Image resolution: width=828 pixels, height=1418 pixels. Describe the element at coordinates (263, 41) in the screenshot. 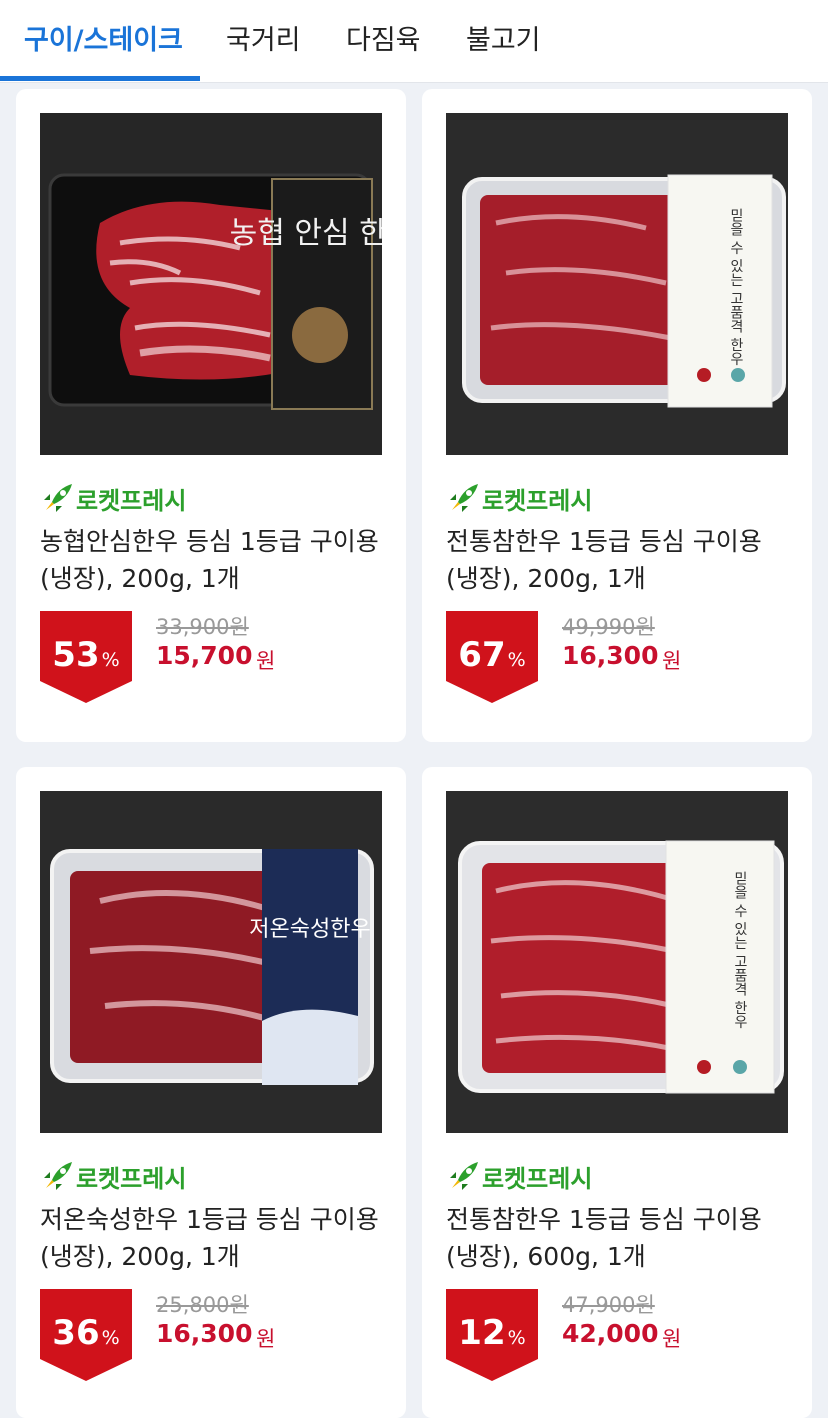

I see `tab-soup-meat: 국거리` at that location.